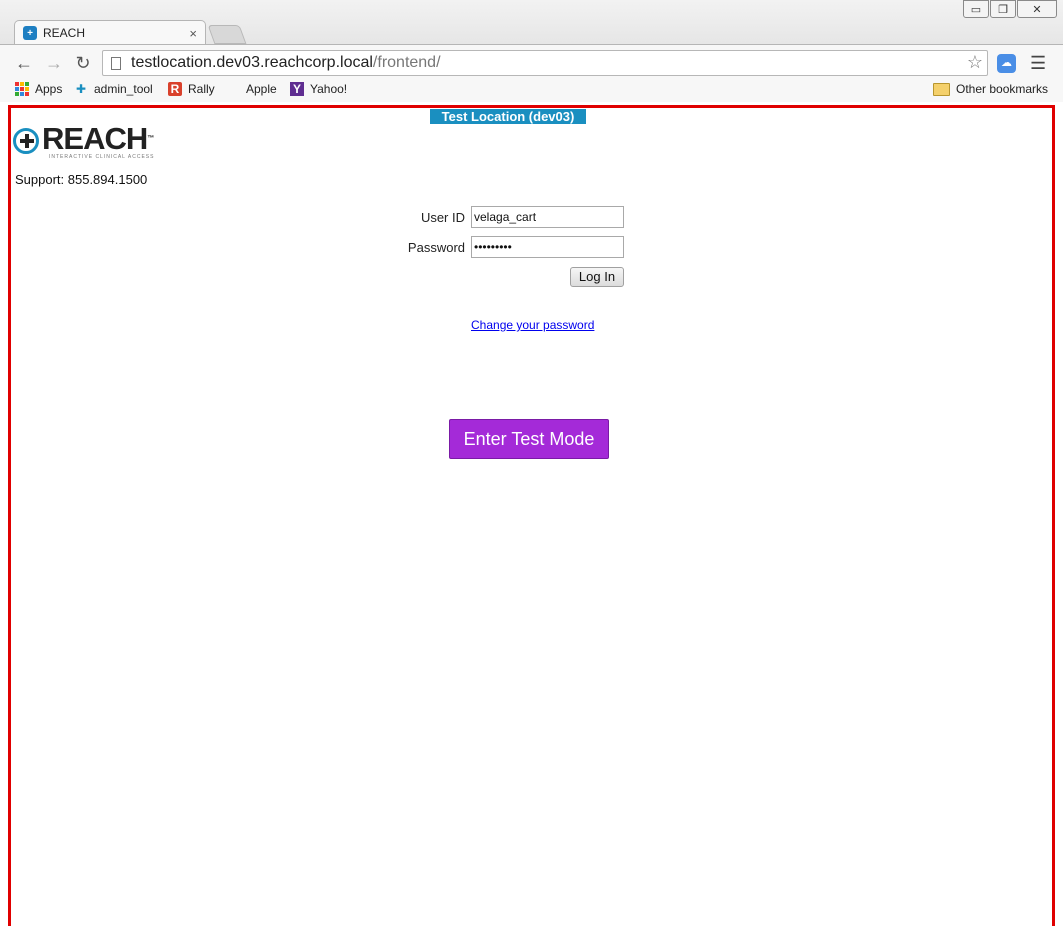 The width and height of the screenshot is (1063, 926). Describe the element at coordinates (976, 9) in the screenshot. I see `minimize-button: ▭` at that location.